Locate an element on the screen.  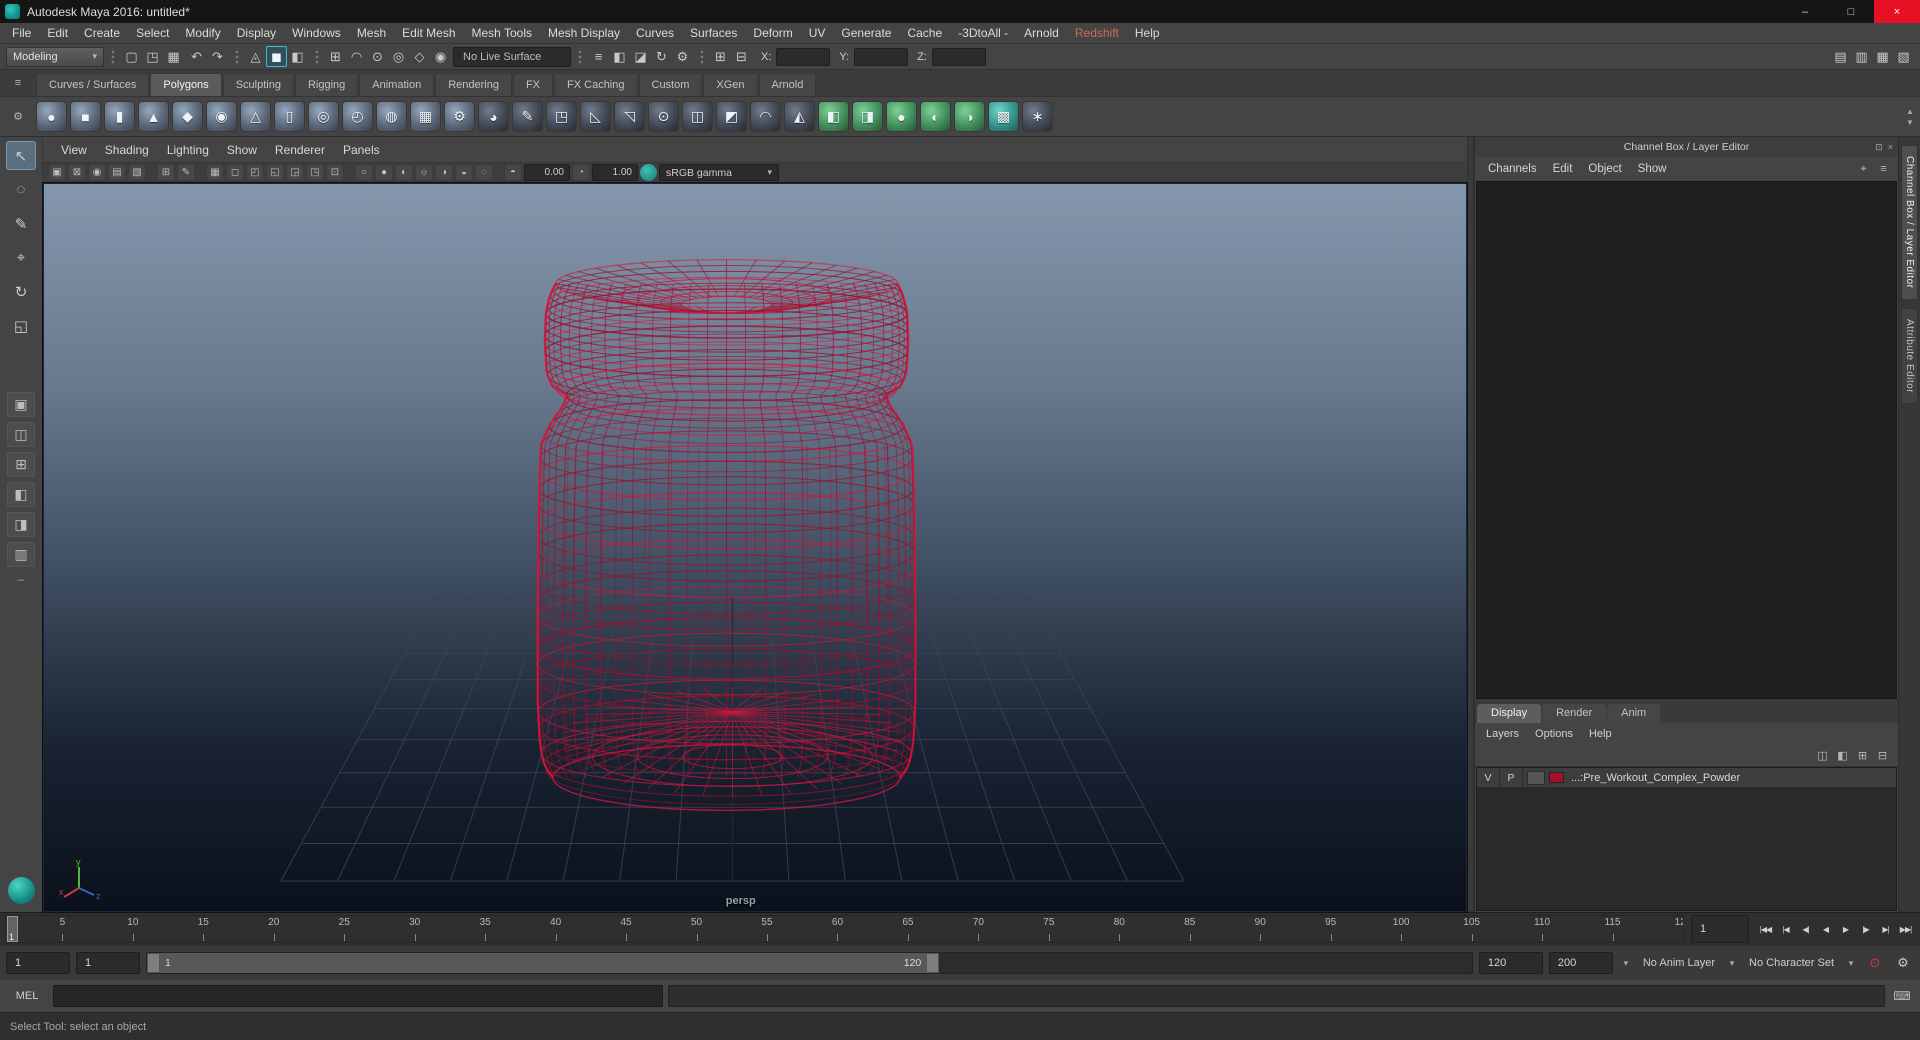
select-tool-icon: ↖ is located at coordinates (21, 155).